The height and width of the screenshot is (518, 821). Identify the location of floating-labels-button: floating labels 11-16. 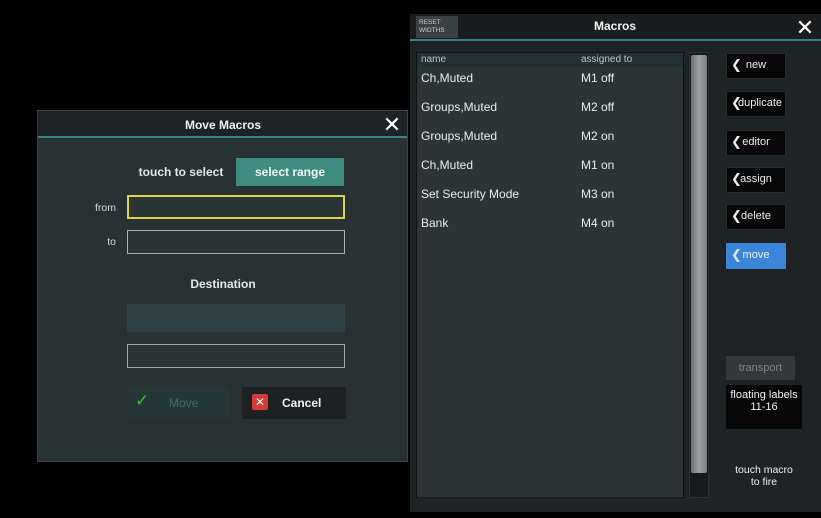
(764, 407).